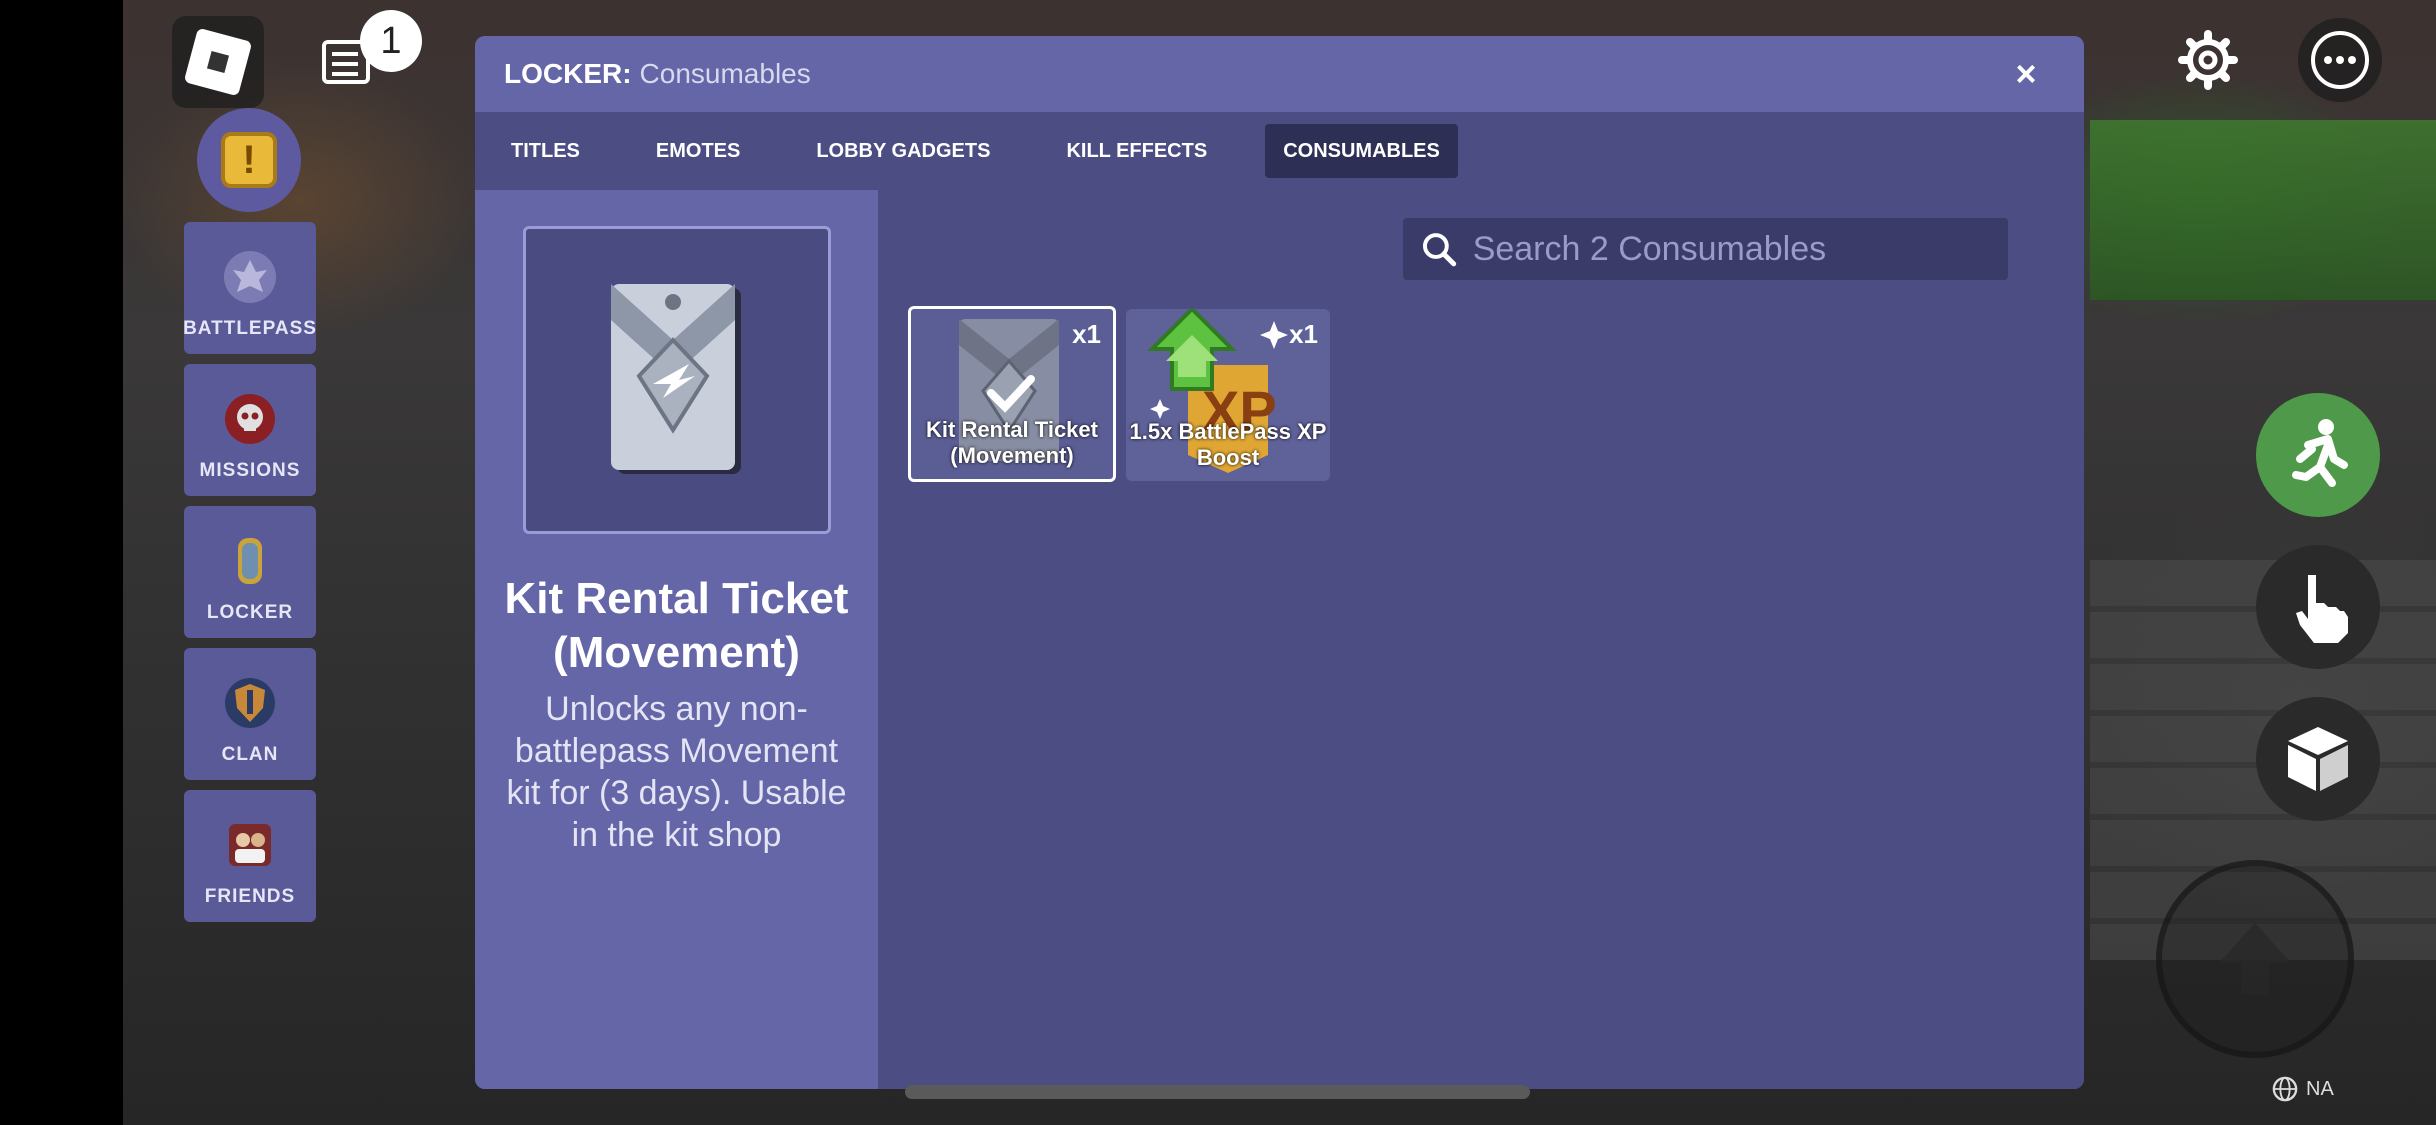 Image resolution: width=2436 pixels, height=1125 pixels. I want to click on tab-emotes: EMOTES, so click(698, 151).